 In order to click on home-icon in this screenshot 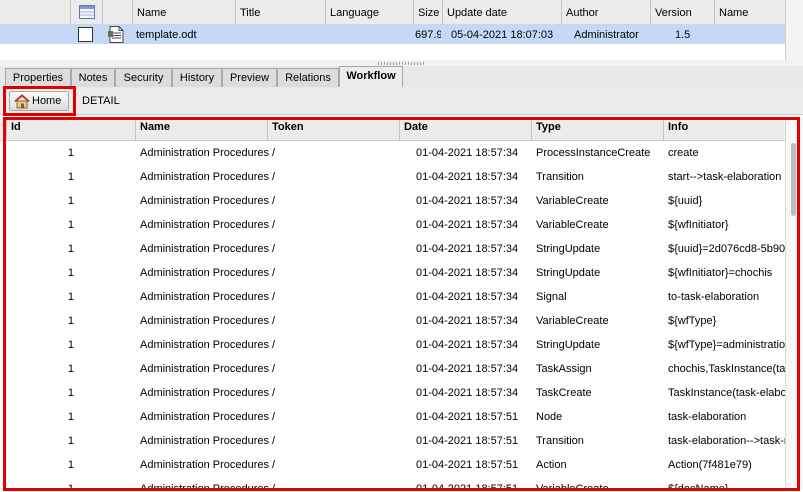, I will do `click(22, 101)`.